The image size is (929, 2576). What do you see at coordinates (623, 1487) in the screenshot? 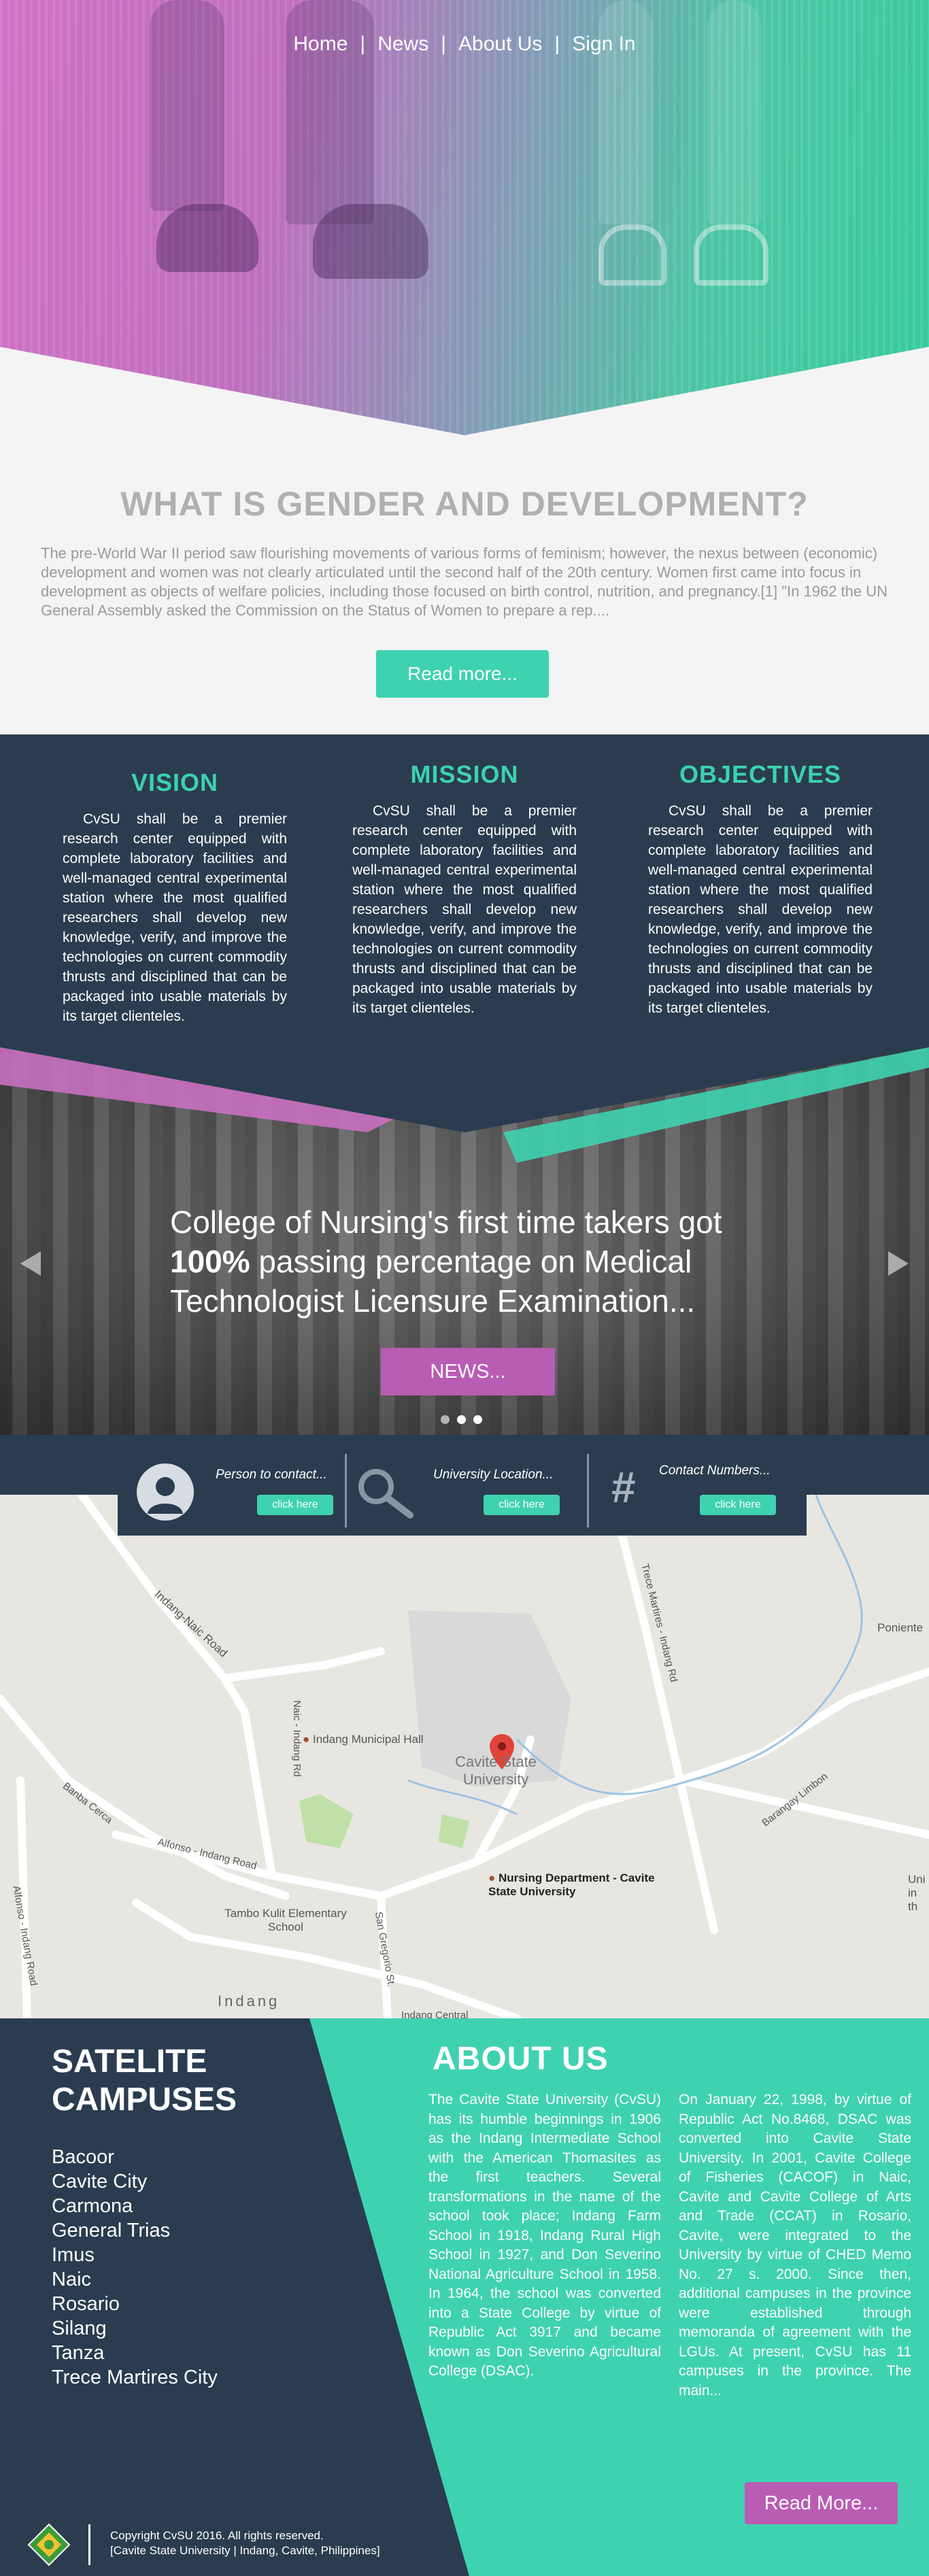
I see `hash-icon: #` at bounding box center [623, 1487].